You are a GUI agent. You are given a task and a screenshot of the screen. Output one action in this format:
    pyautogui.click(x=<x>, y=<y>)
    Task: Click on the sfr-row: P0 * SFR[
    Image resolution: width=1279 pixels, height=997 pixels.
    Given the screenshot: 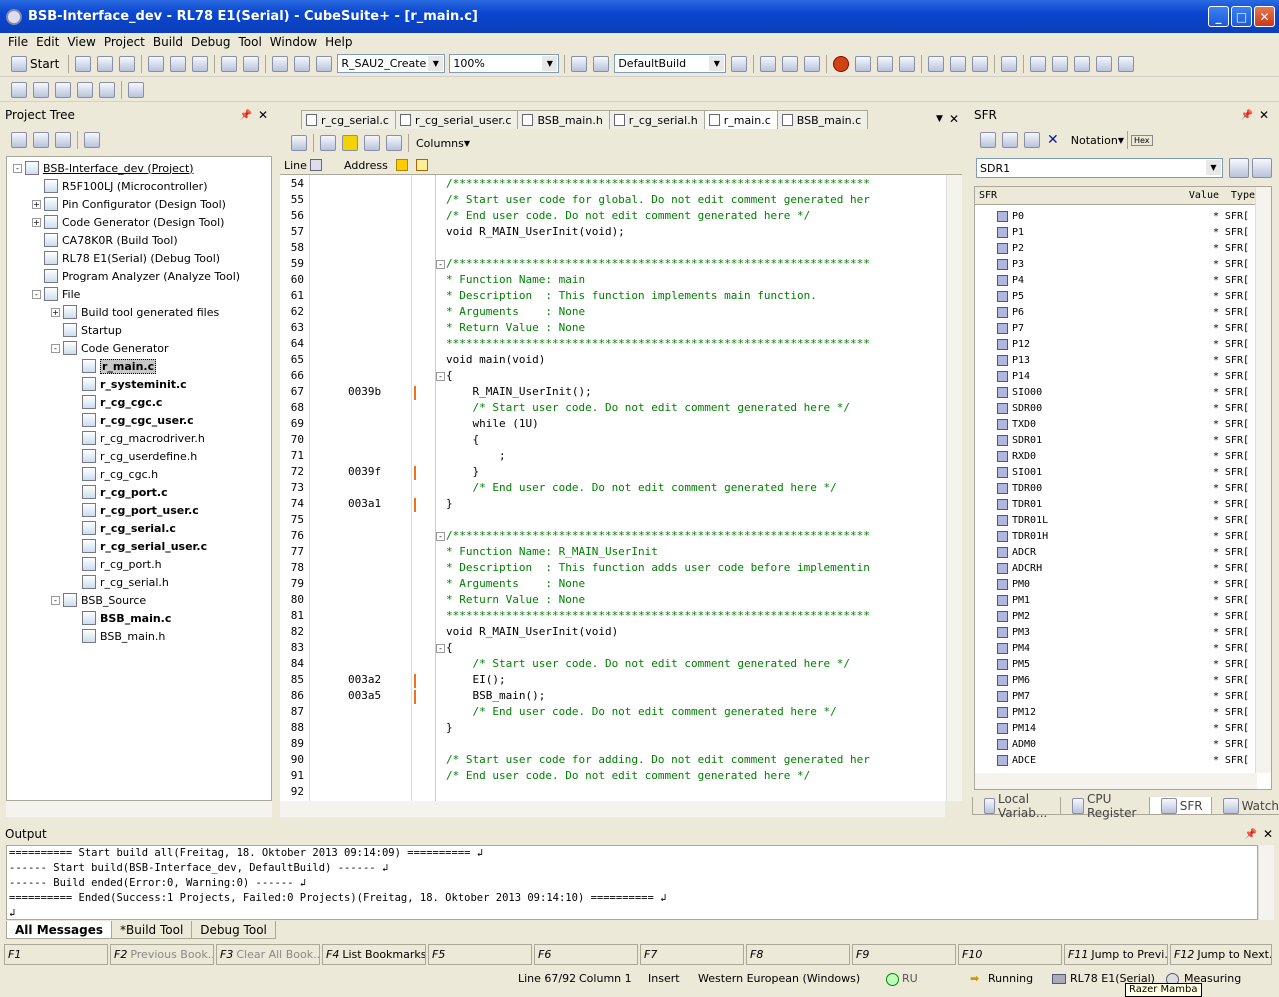 What is the action you would take?
    pyautogui.click(x=1116, y=216)
    